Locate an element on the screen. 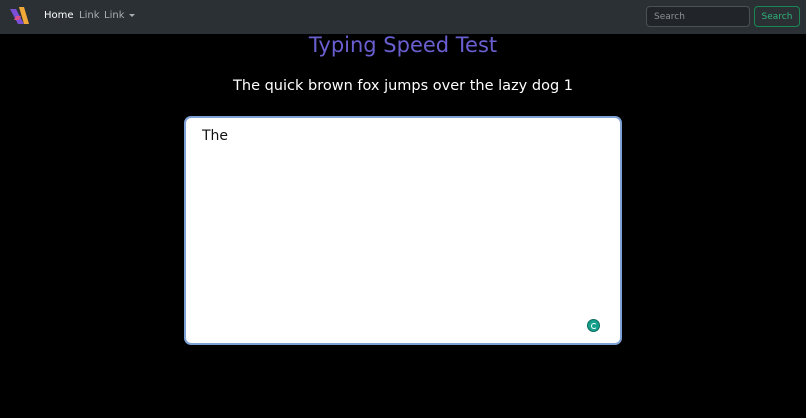  search-input is located at coordinates (698, 16).